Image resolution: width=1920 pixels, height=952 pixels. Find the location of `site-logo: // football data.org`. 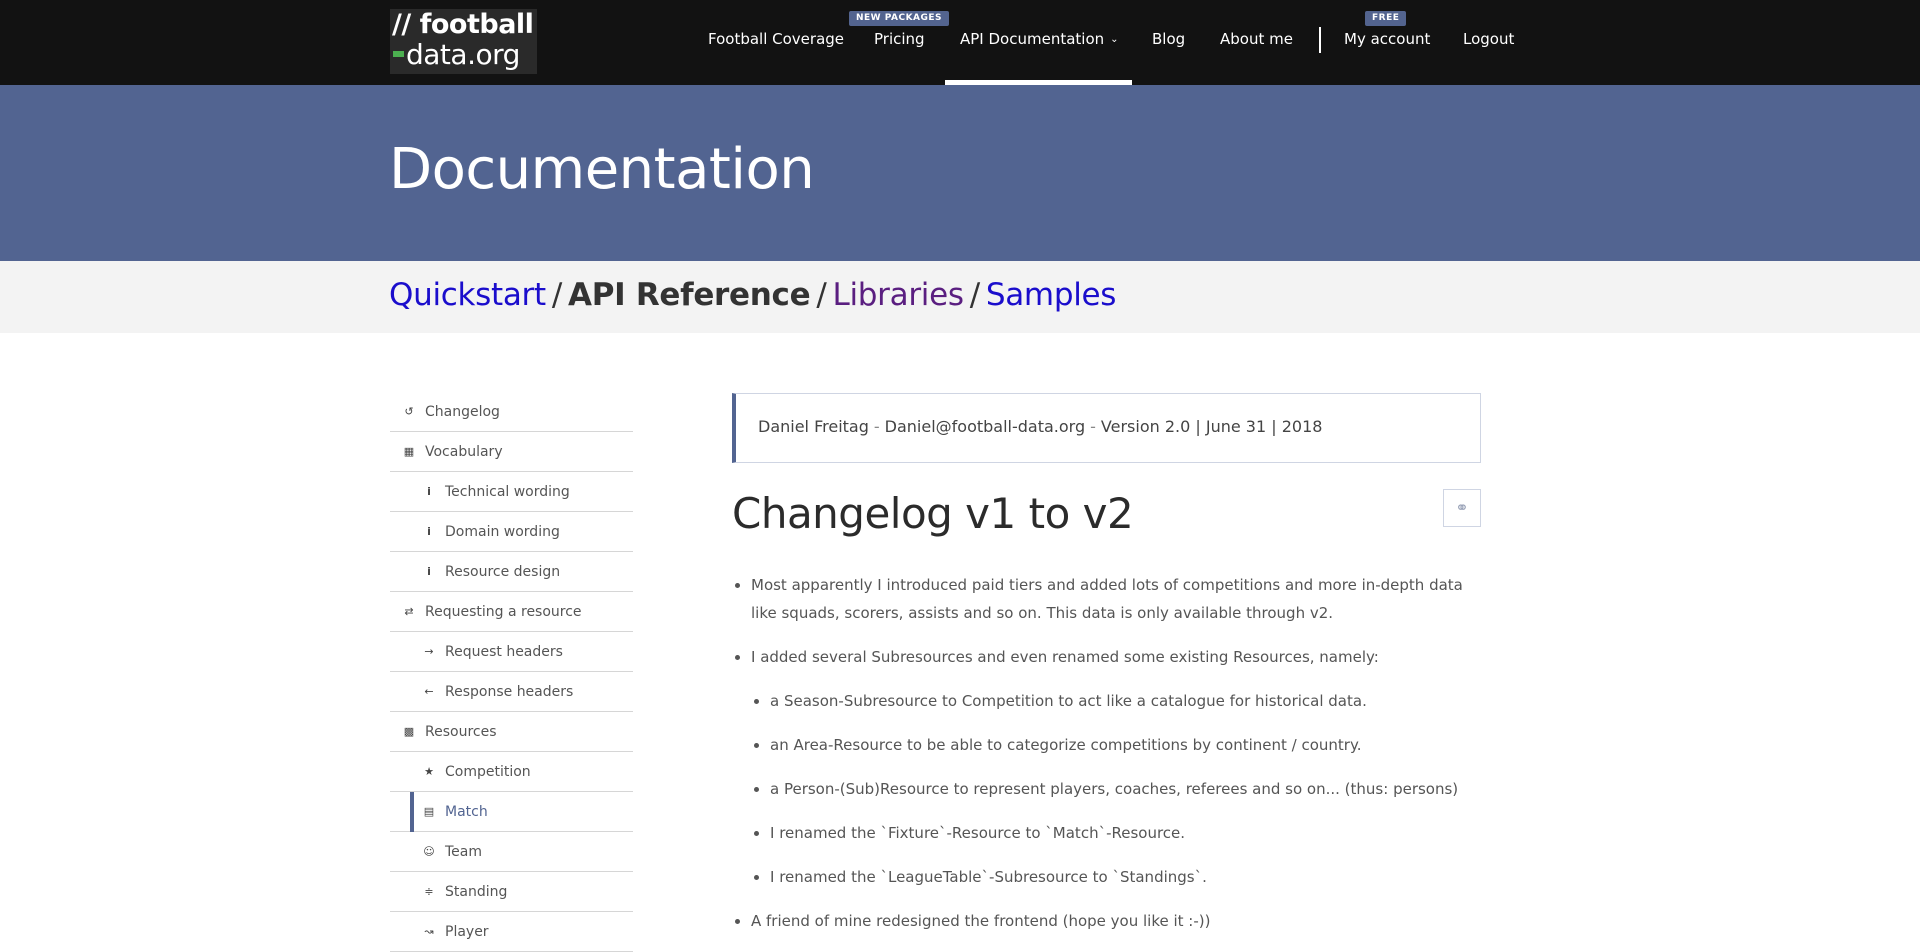

site-logo: // football data.org is located at coordinates (463, 41).